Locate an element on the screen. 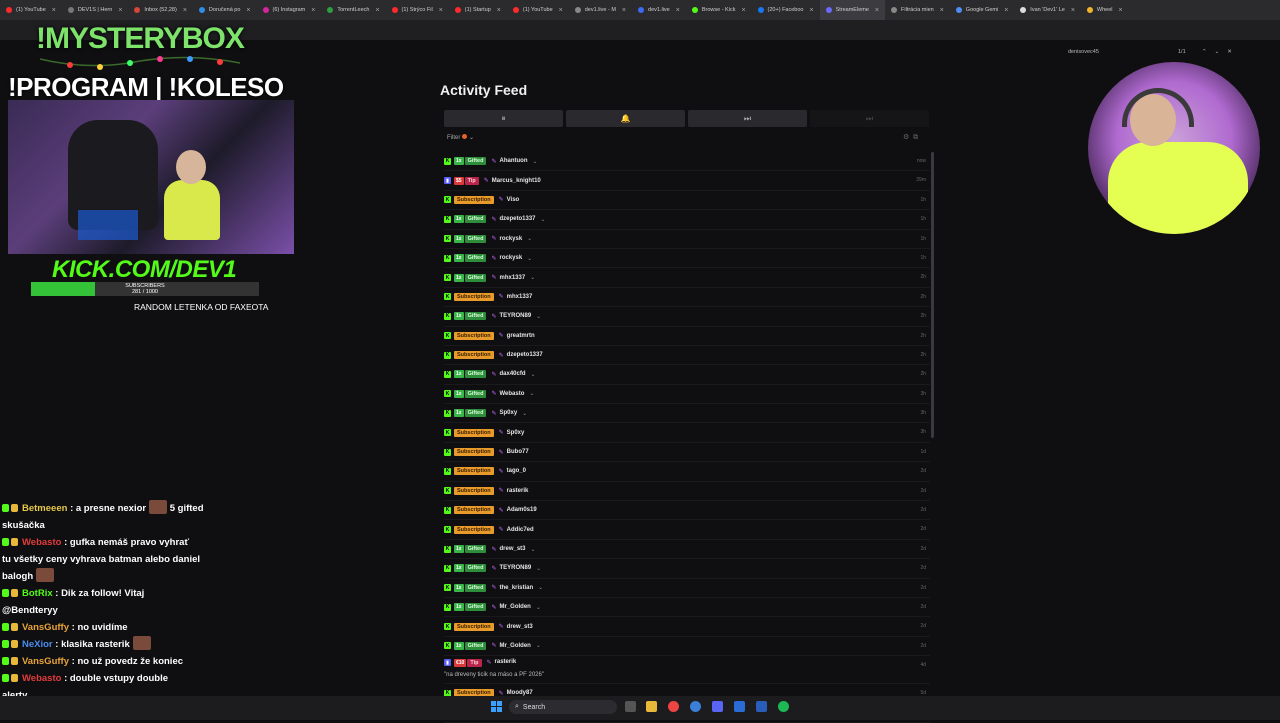 This screenshot has width=1280, height=723. event-username: tago_0 is located at coordinates (516, 471).